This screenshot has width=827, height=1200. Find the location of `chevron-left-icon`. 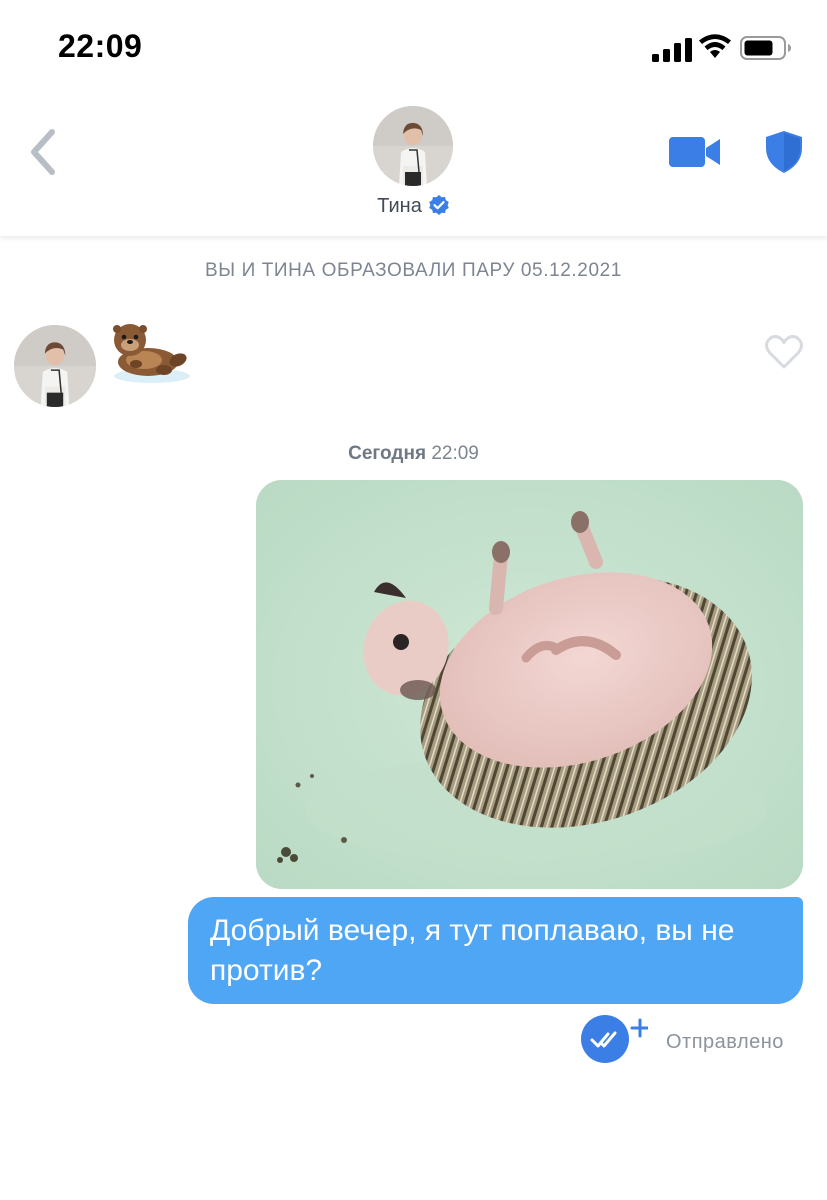

chevron-left-icon is located at coordinates (44, 152).